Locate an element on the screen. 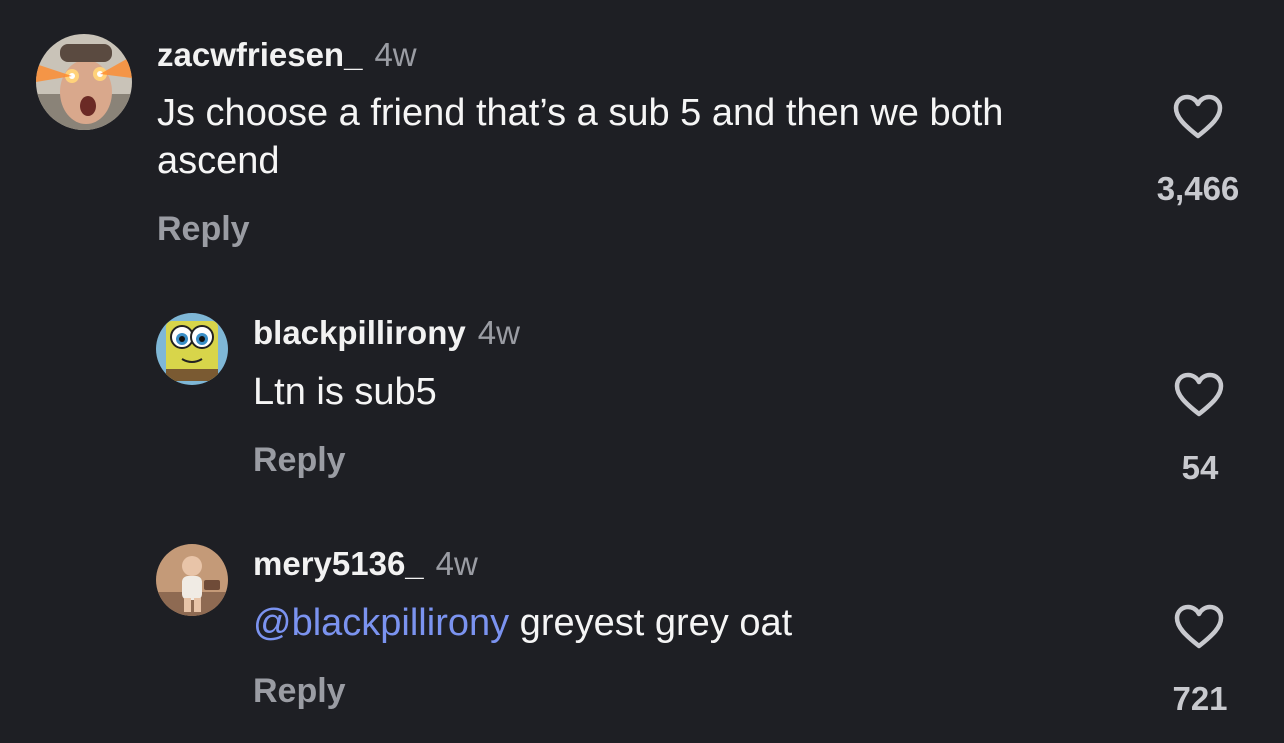 This screenshot has height=743, width=1284. comment-username: zacwfriesen_ 4w is located at coordinates (287, 55).